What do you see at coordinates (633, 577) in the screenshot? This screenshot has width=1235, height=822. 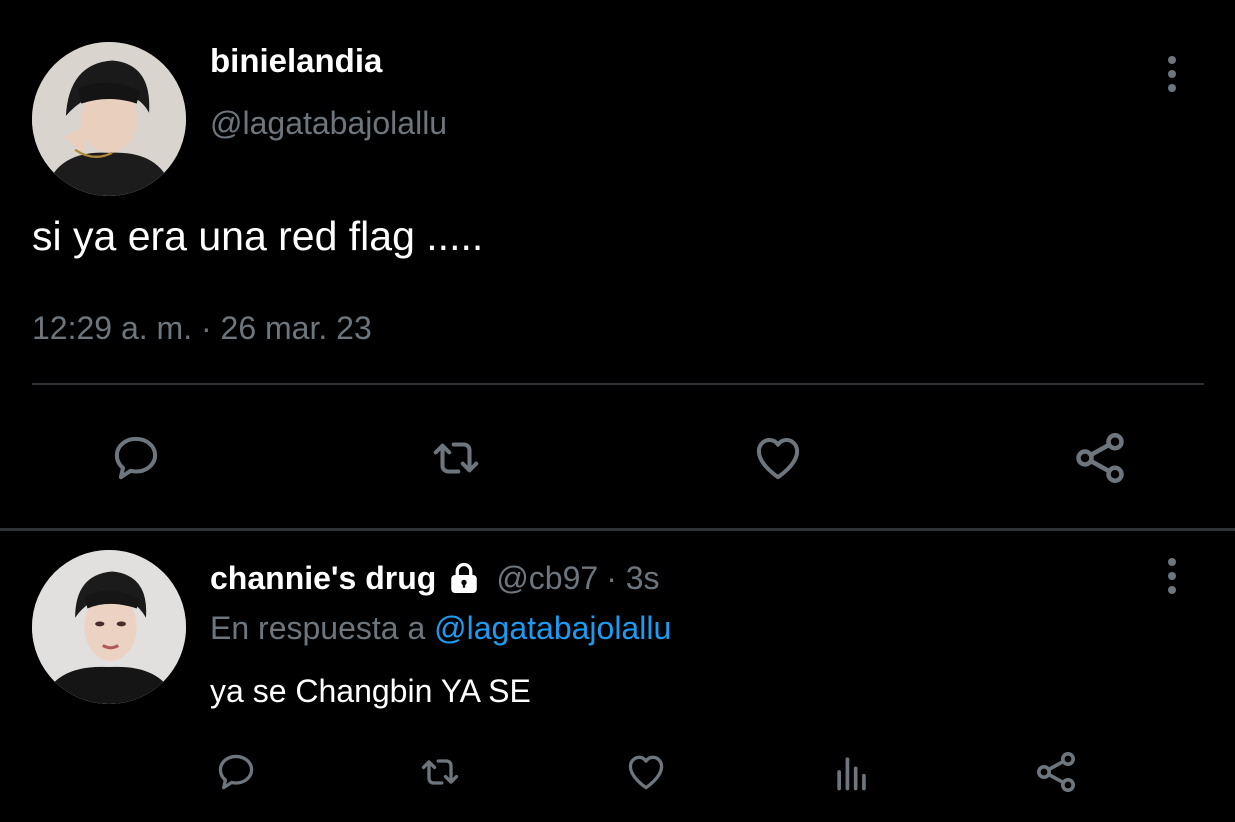 I see `reply-time: · 3s` at bounding box center [633, 577].